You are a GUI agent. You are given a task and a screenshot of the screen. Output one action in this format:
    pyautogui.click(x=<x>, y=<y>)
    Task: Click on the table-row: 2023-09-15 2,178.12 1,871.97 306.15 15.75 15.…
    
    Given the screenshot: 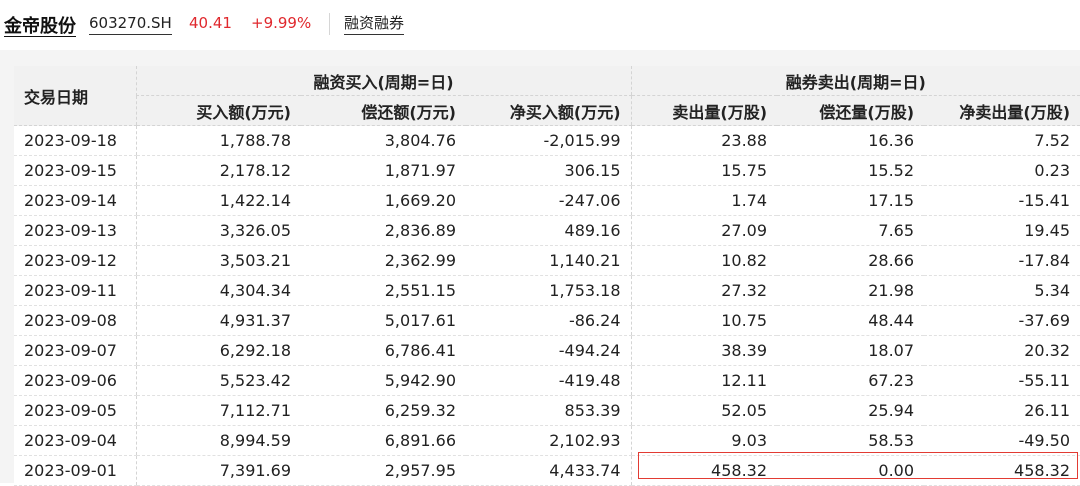 What is the action you would take?
    pyautogui.click(x=547, y=170)
    